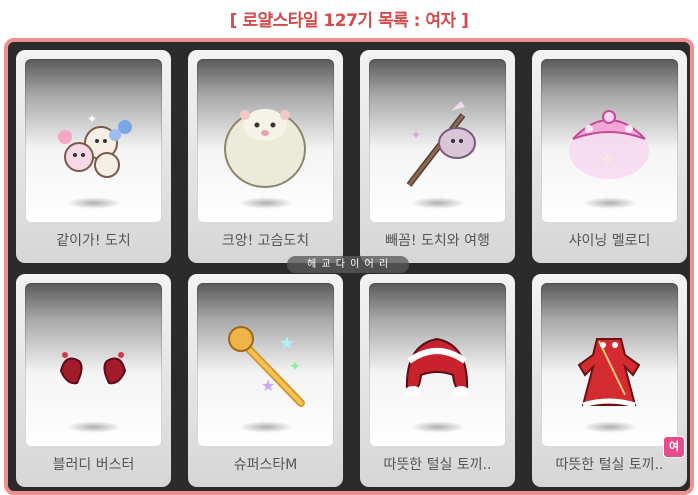  I want to click on item-name: 샤이닝 멜로디, so click(609, 241).